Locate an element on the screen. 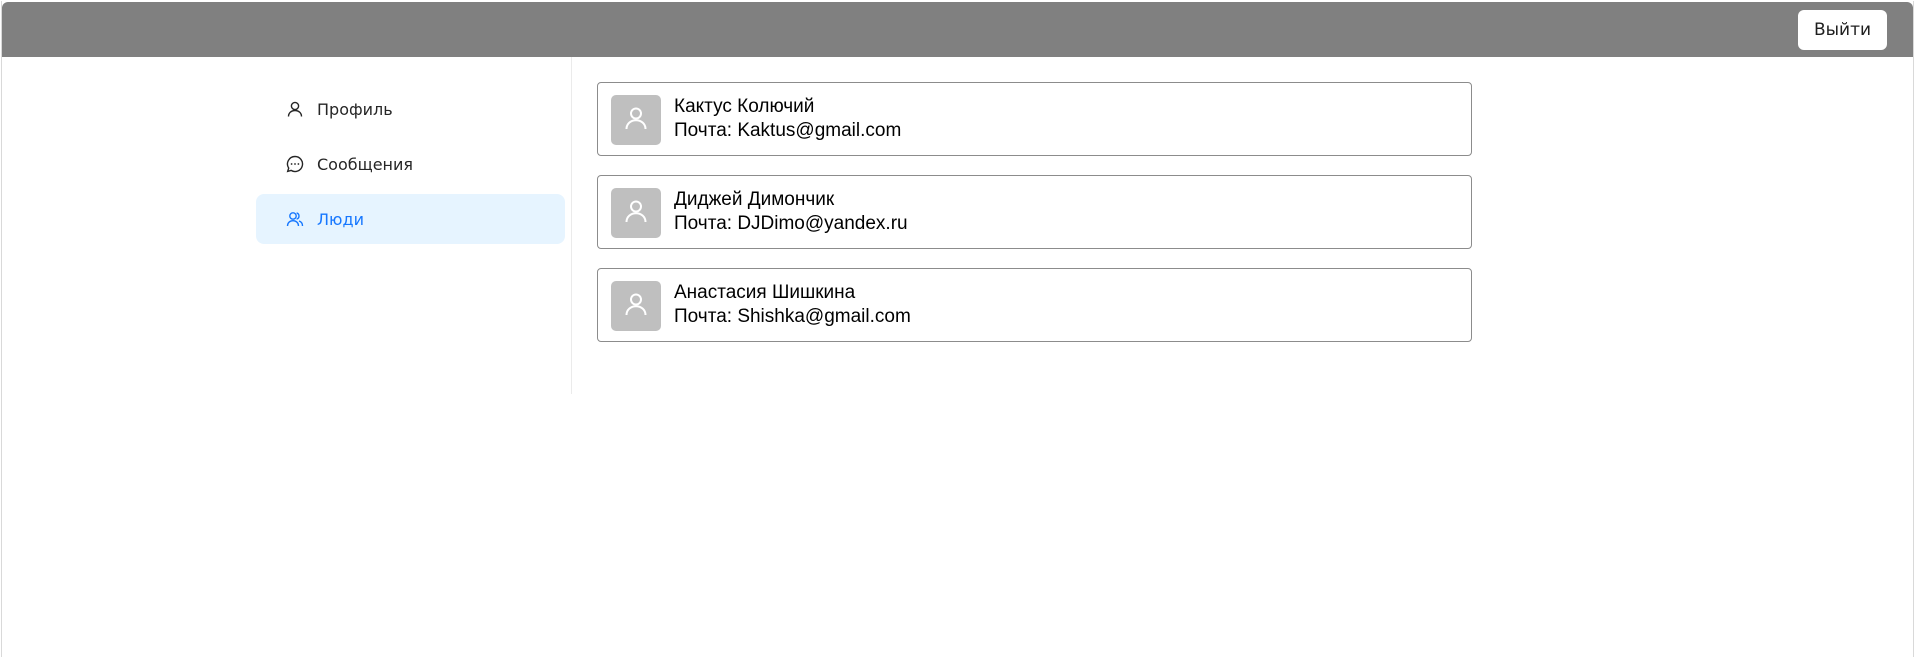  sidebar-item-label: Люди is located at coordinates (340, 219).